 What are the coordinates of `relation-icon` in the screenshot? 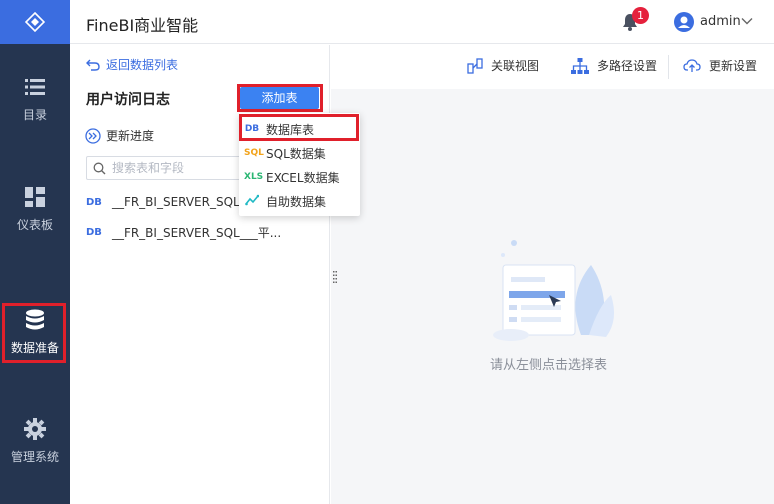 It's located at (475, 65).